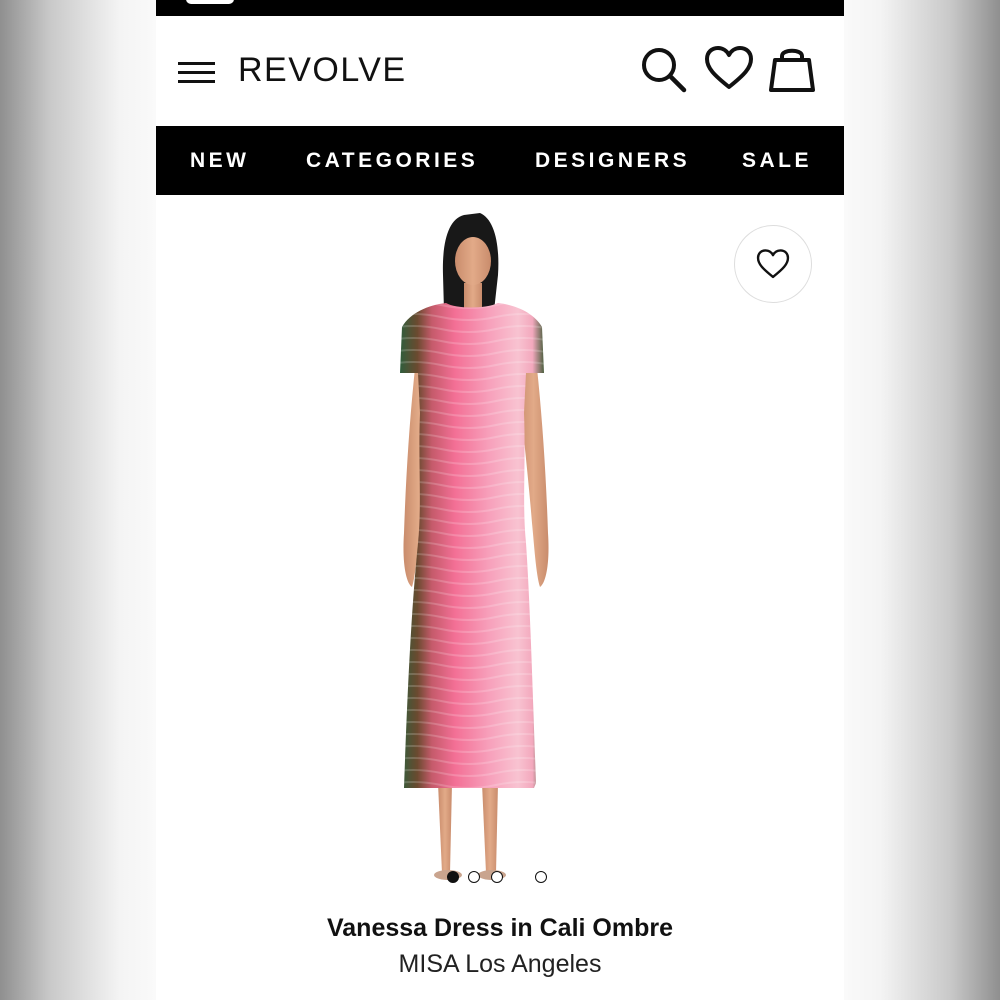 The width and height of the screenshot is (1000, 1000). Describe the element at coordinates (500, 160) in the screenshot. I see `category-nav: NEW CATEGORIES DESIGNERS SALE` at that location.